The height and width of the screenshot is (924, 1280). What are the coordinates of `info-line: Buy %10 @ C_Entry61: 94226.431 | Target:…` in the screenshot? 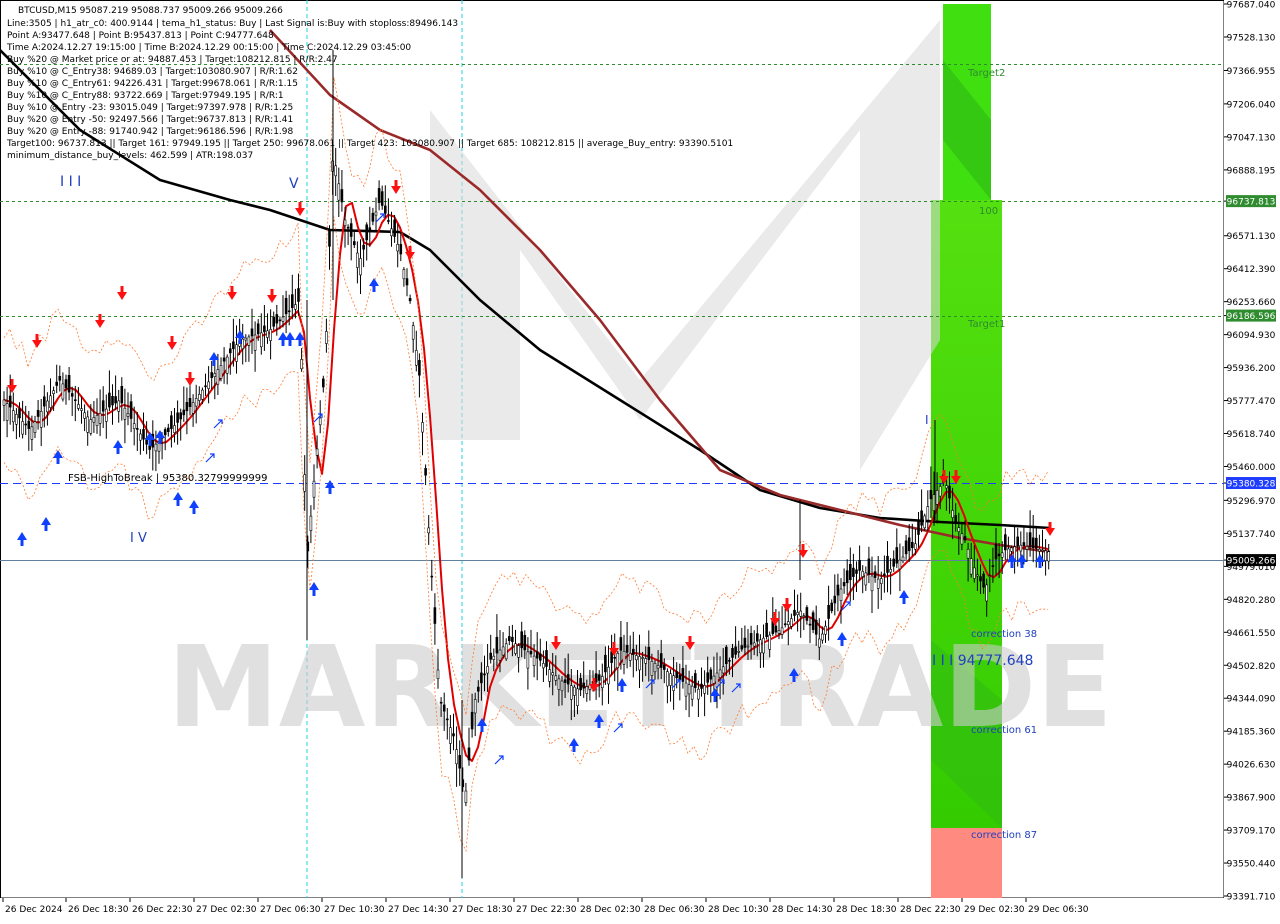 It's located at (152, 84).